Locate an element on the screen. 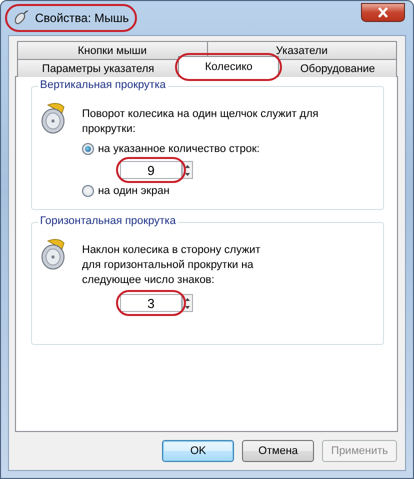  group-title: Горизонтальная прокрутка is located at coordinates (108, 221).